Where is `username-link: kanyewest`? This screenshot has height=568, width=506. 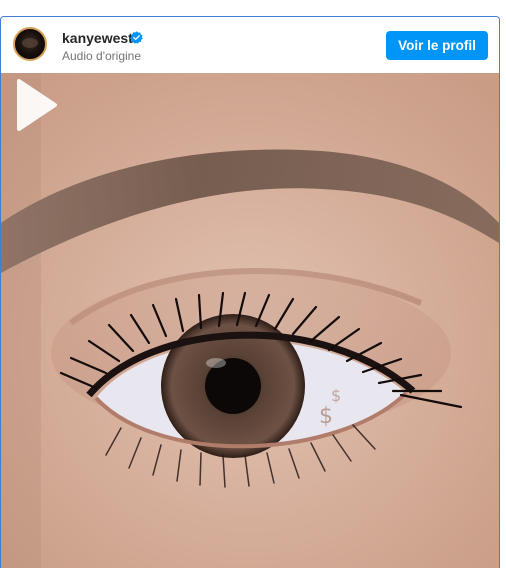 username-link: kanyewest is located at coordinates (97, 38).